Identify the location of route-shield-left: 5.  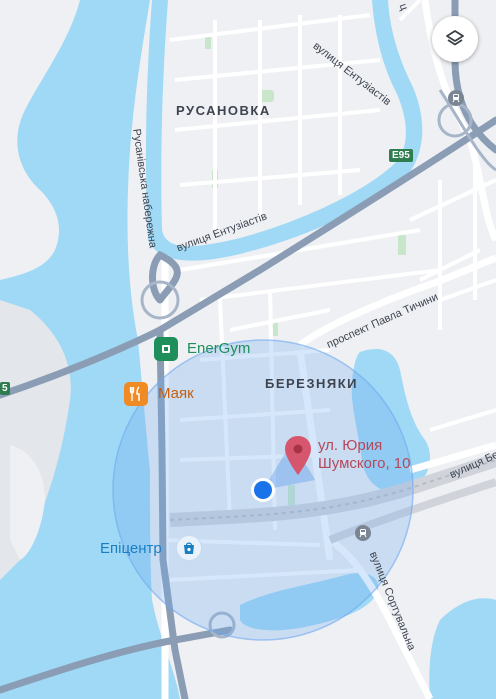
(5, 388).